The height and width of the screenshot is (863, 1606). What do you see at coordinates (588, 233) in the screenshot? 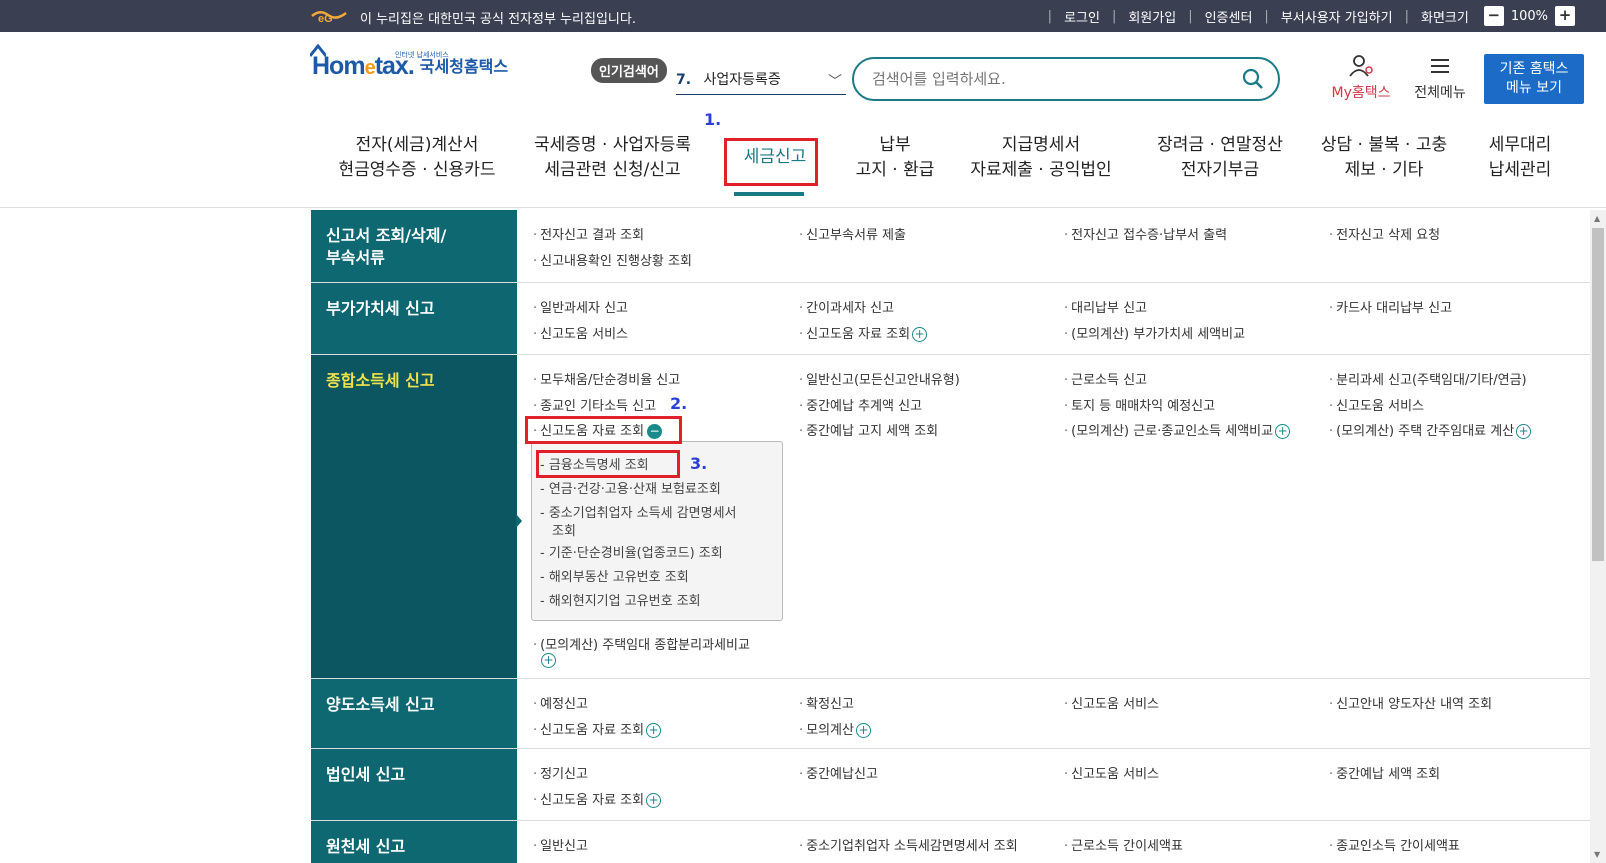
I see `menu-item: 전자신고 결과 조회` at bounding box center [588, 233].